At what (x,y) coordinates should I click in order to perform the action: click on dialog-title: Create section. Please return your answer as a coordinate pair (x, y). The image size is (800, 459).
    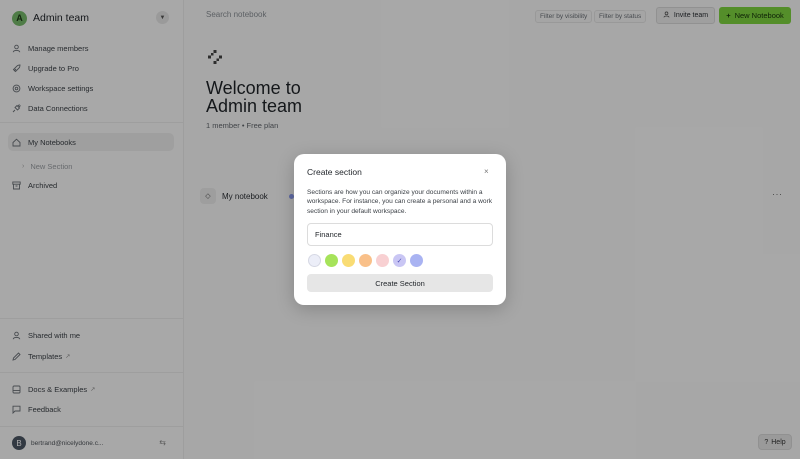
    Looking at the image, I should click on (334, 172).